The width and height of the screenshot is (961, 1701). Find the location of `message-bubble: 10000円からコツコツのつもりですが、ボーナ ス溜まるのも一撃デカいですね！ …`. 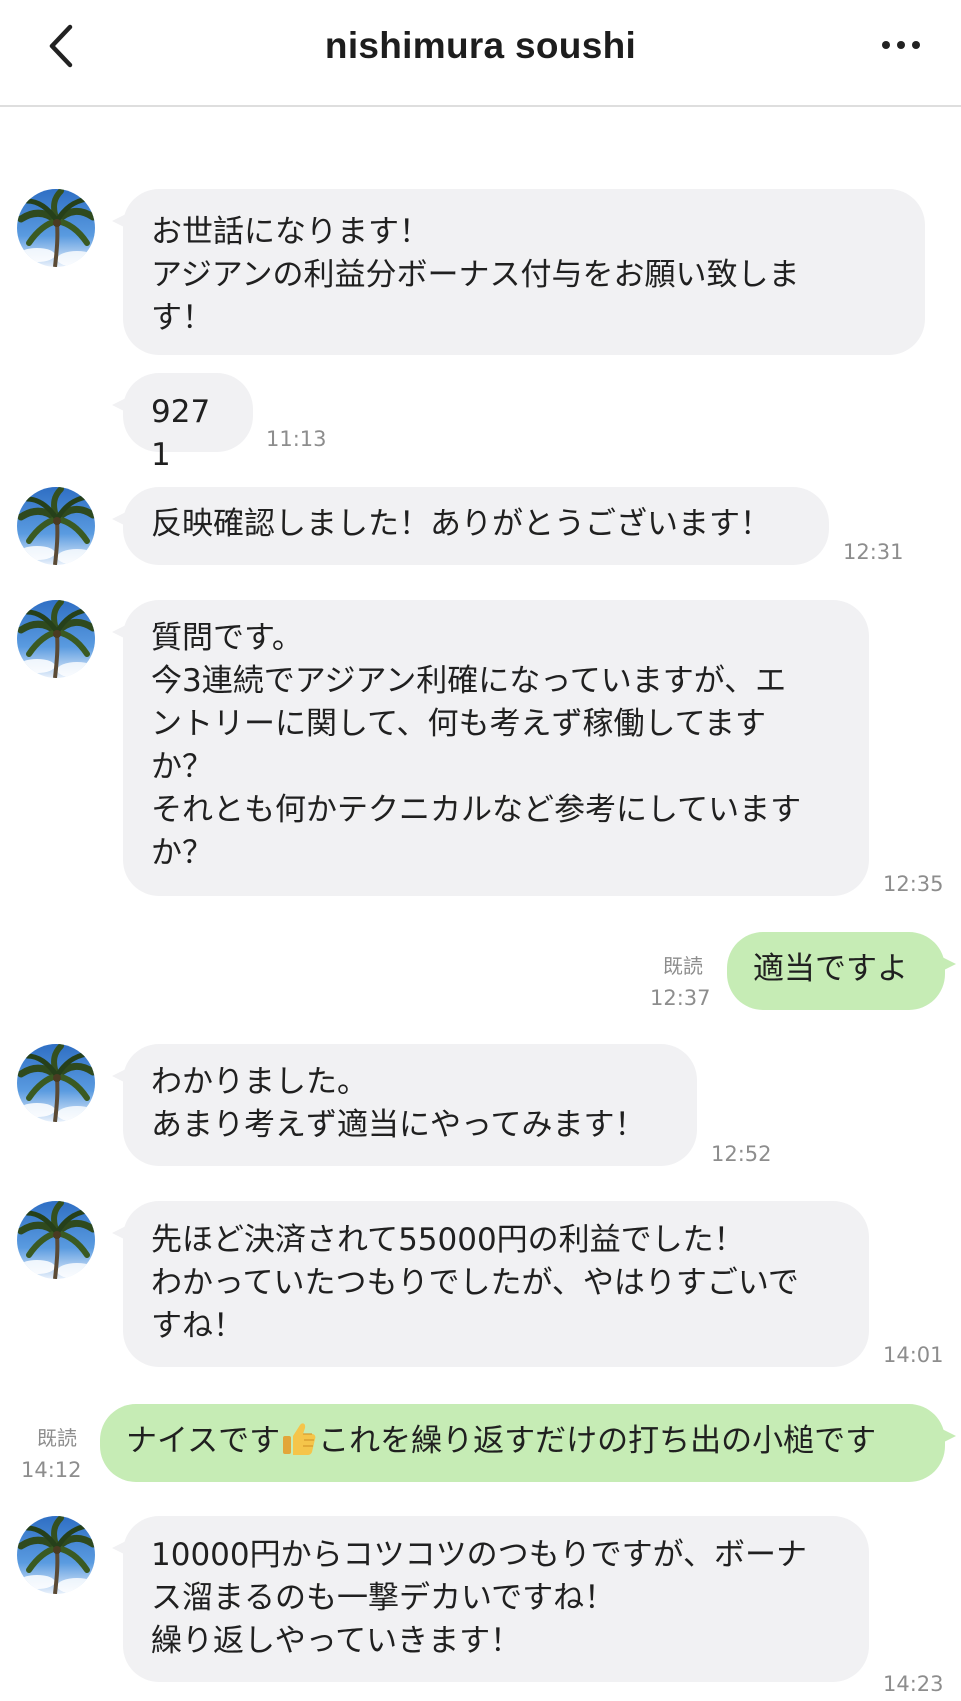

message-bubble: 10000円からコツコツのつもりですが、ボーナ ス溜まるのも一撃デカいですね！ … is located at coordinates (490, 1599).